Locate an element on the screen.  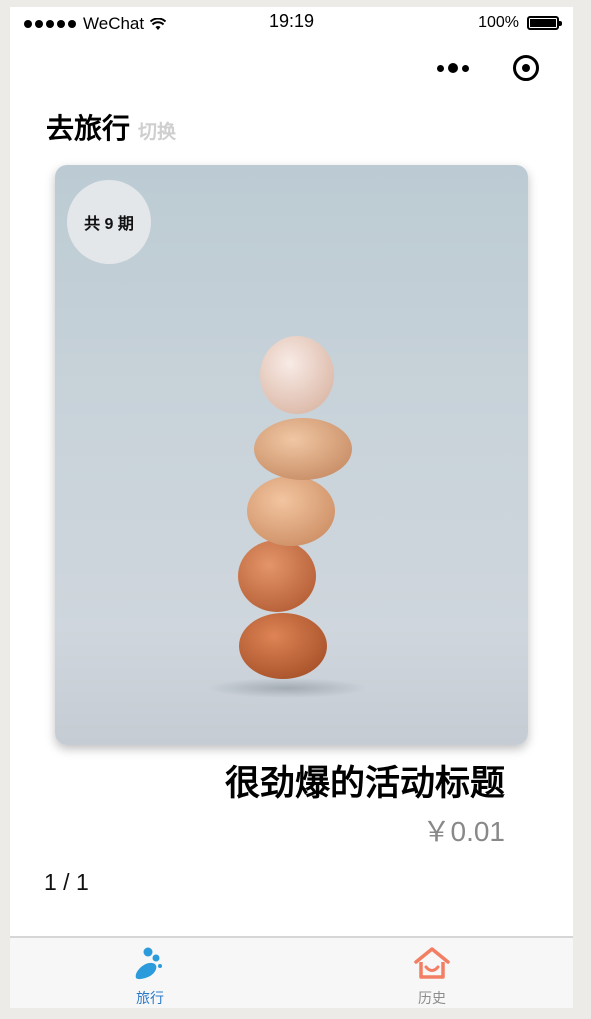
travel-icon is located at coordinates (148, 963).